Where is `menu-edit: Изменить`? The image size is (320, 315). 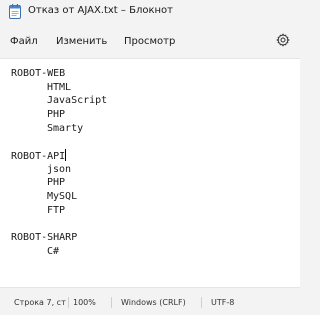 menu-edit: Изменить is located at coordinates (81, 41).